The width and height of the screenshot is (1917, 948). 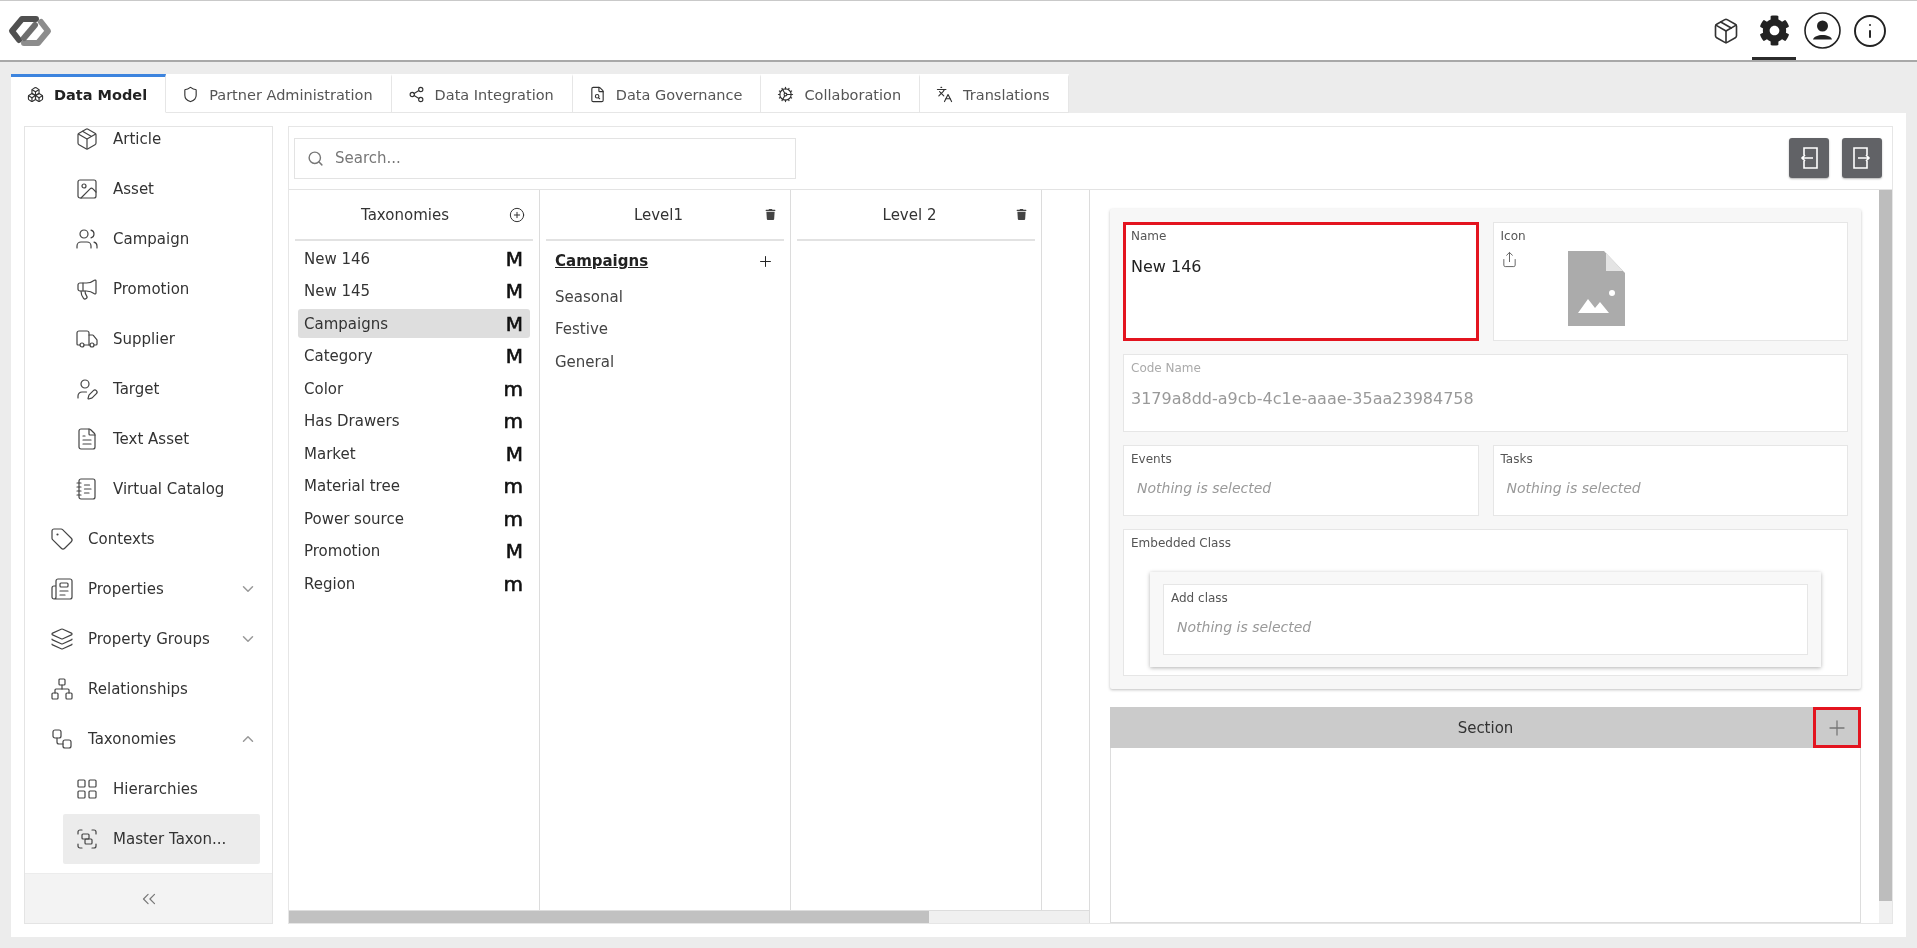 What do you see at coordinates (414, 258) in the screenshot?
I see `list-item: New 146 M` at bounding box center [414, 258].